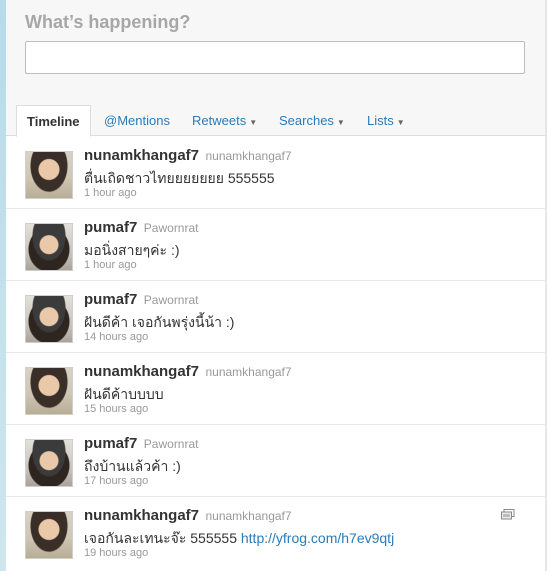  I want to click on compose-heading: What’s happening?, so click(108, 22).